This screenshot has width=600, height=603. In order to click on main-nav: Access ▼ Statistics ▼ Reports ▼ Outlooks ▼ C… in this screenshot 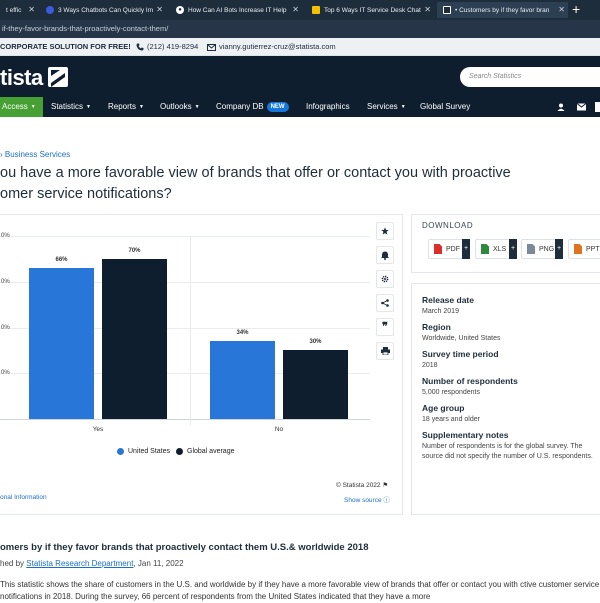, I will do `click(300, 107)`.